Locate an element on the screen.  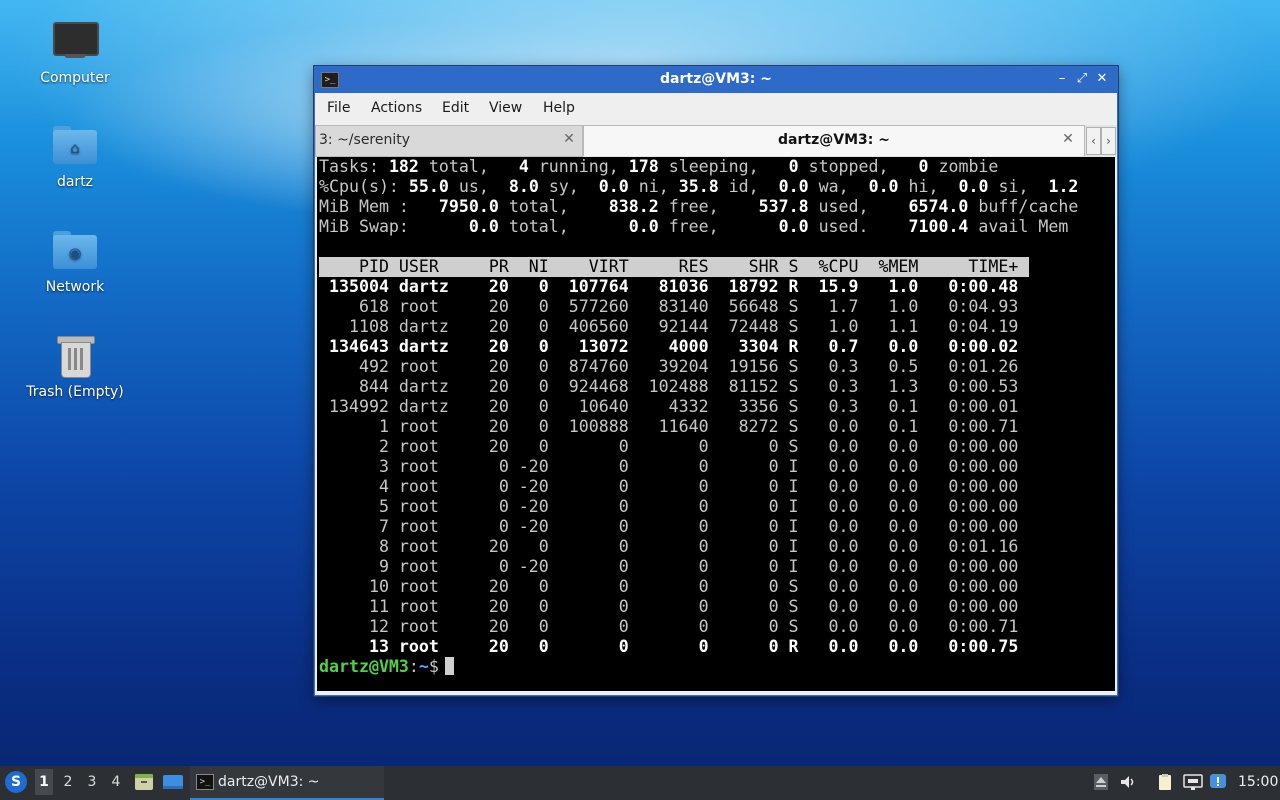
computer-icon is located at coordinates (75, 42).